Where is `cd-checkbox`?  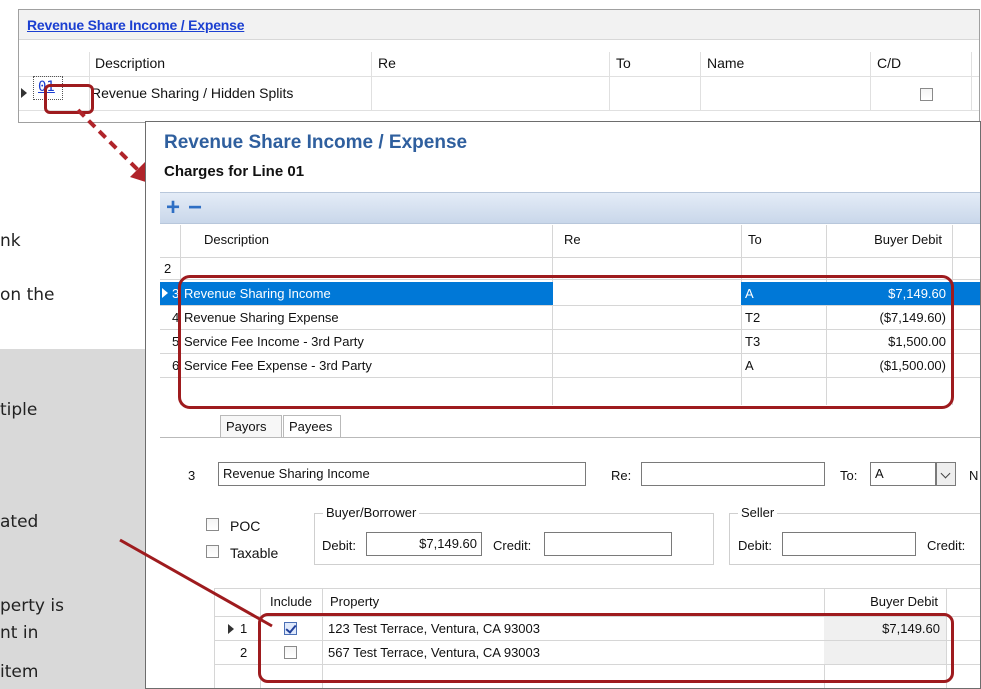 cd-checkbox is located at coordinates (926, 94).